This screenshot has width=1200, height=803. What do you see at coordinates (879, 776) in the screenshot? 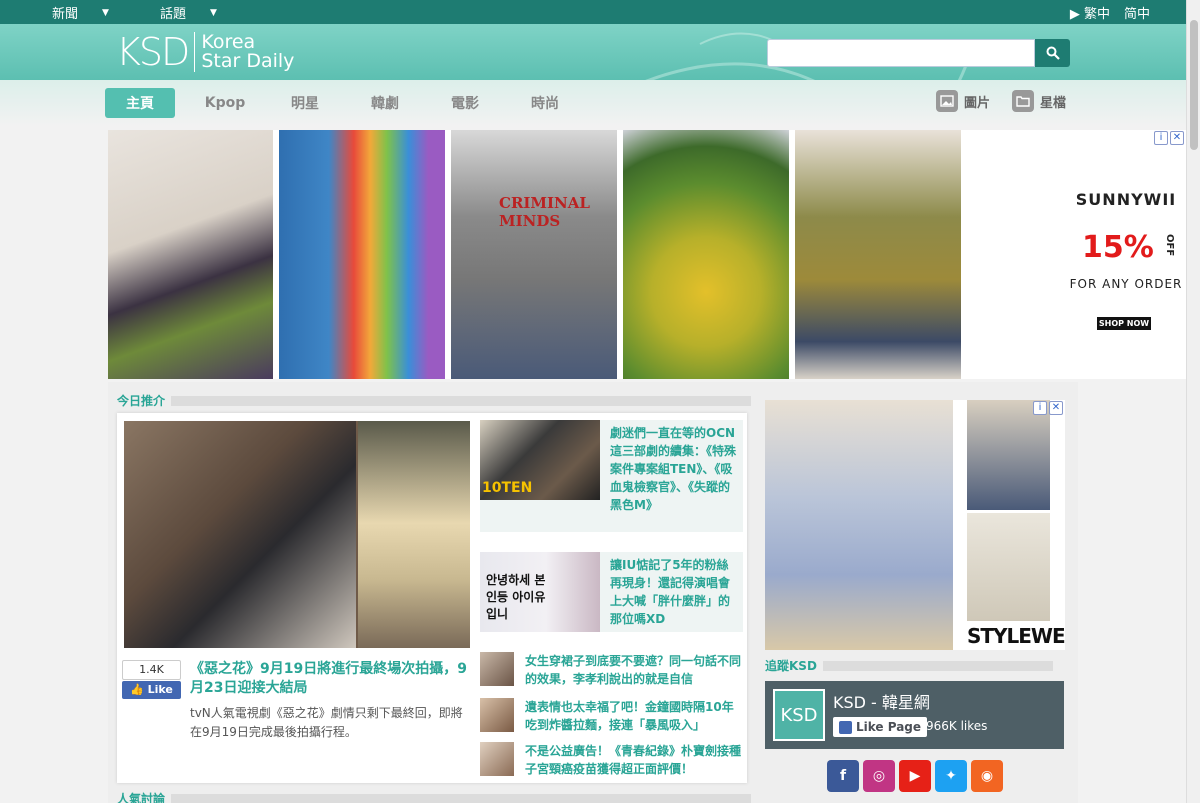
I see `instagram-icon: ◎` at bounding box center [879, 776].